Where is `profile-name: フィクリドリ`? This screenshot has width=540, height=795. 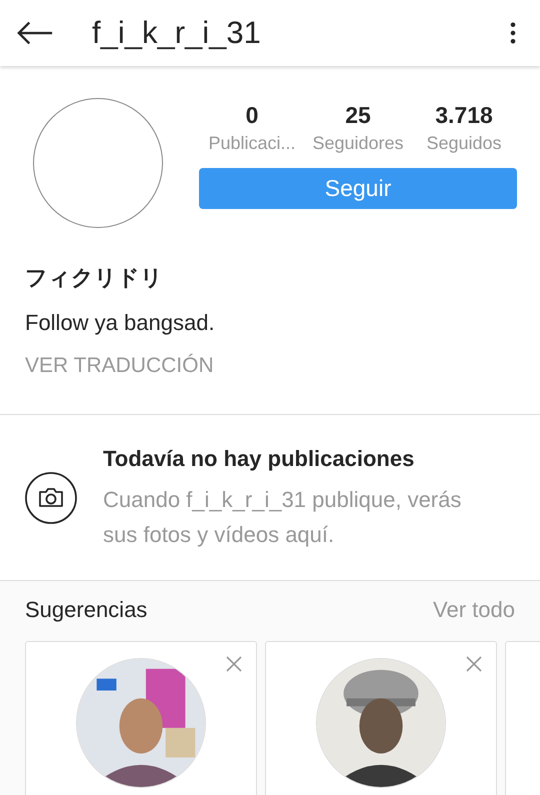
profile-name: フィクリドリ is located at coordinates (94, 279).